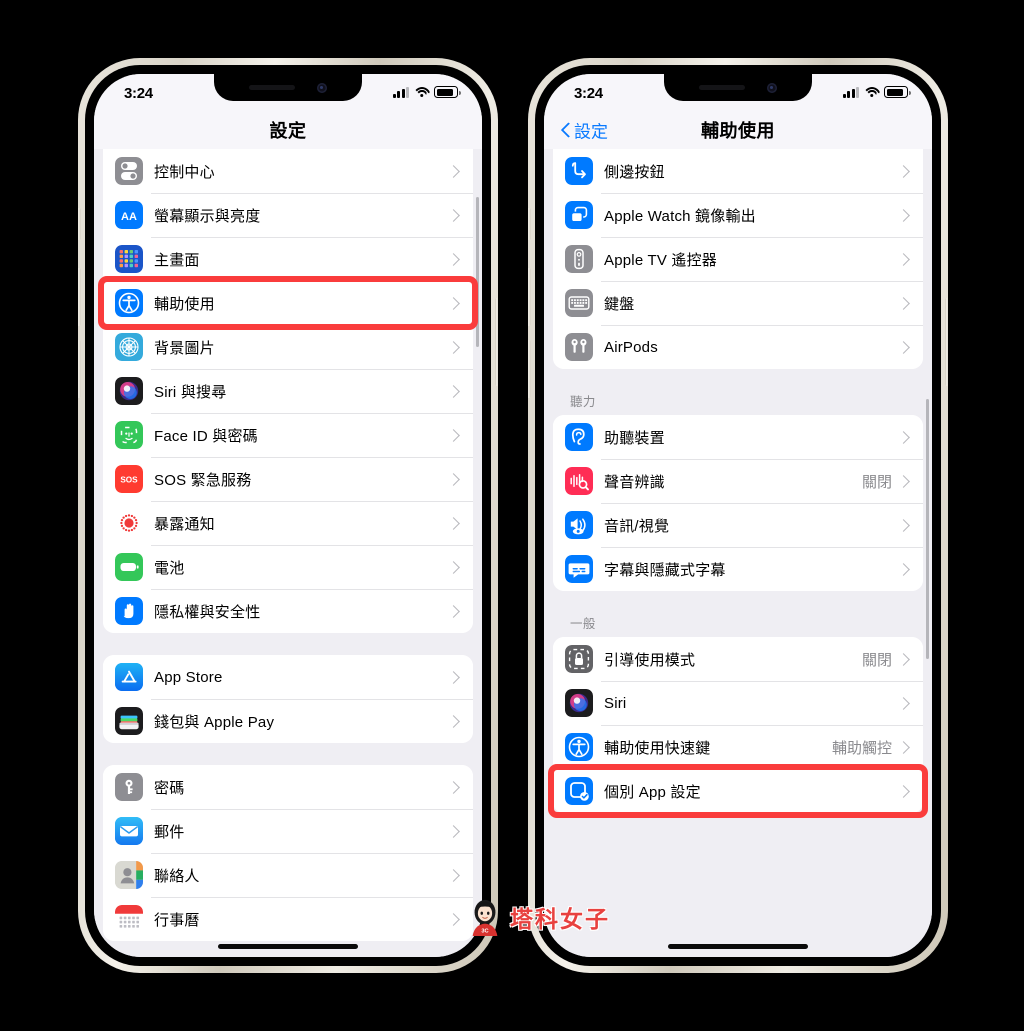 The width and height of the screenshot is (1024, 1031). Describe the element at coordinates (288, 130) in the screenshot. I see `left-nav-bar: 設定` at that location.